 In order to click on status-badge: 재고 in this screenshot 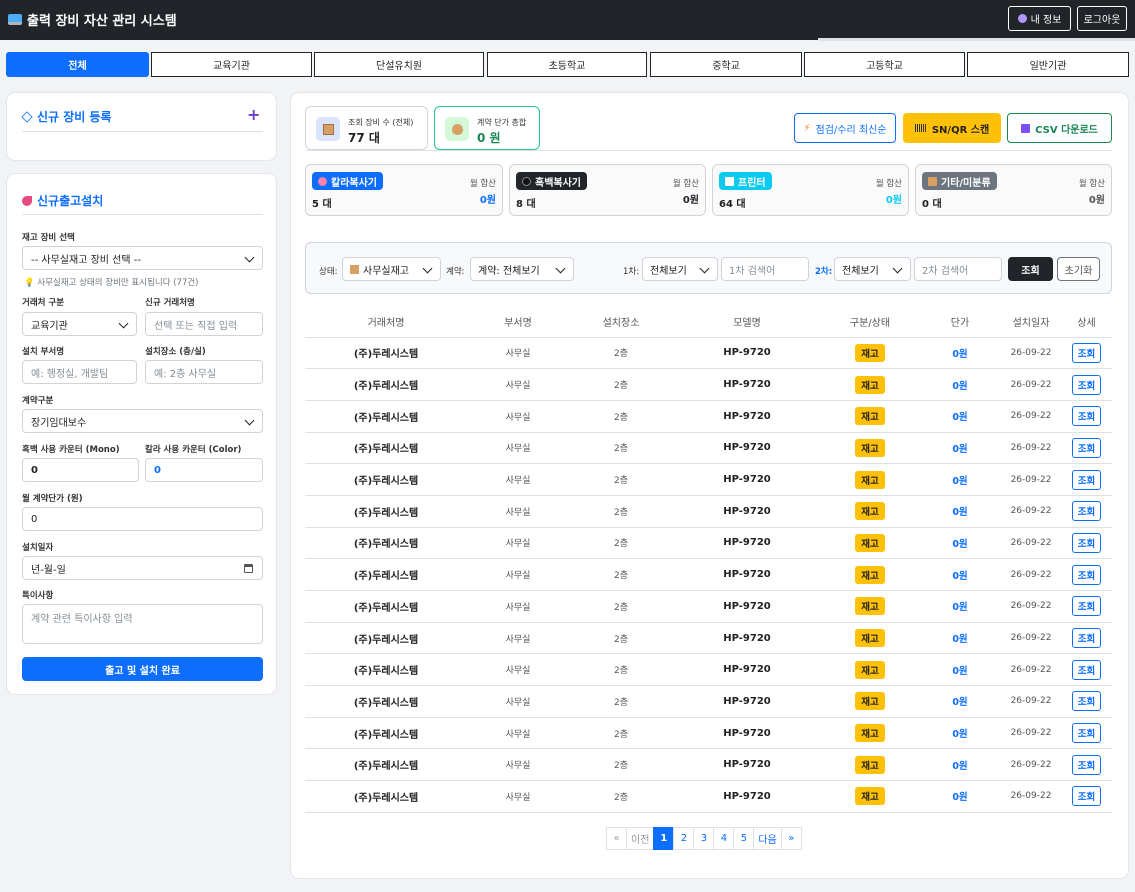, I will do `click(870, 352)`.